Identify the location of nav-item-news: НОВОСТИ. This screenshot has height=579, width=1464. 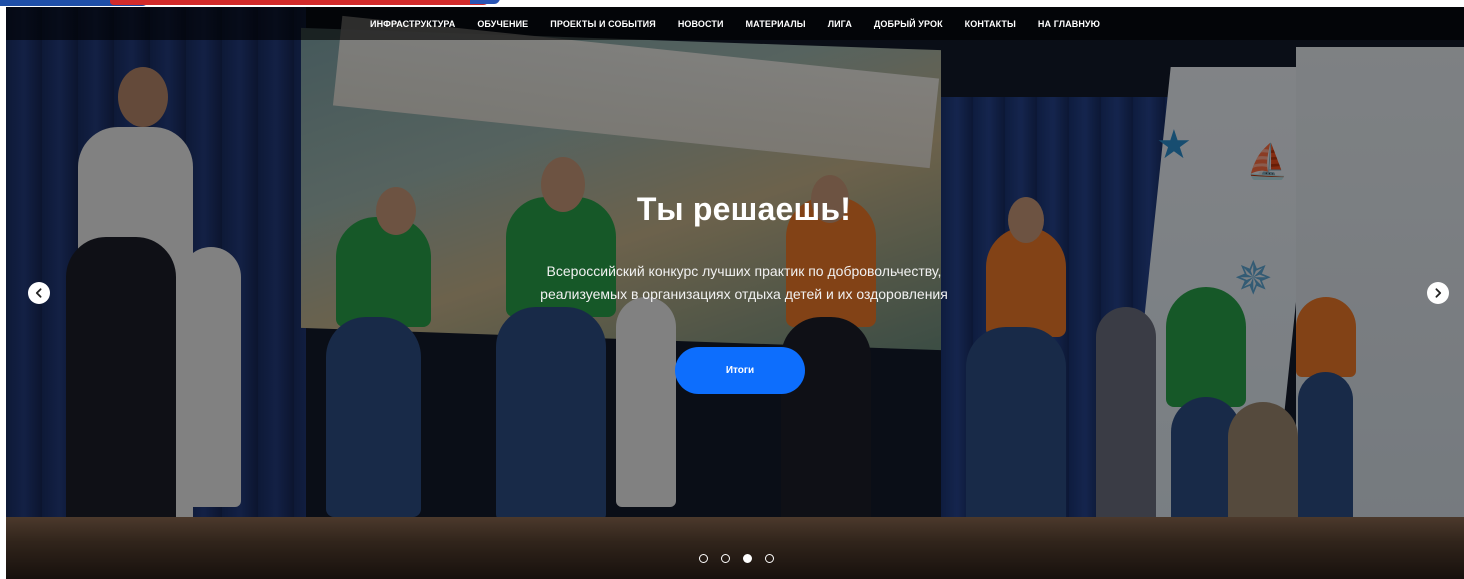
(701, 24).